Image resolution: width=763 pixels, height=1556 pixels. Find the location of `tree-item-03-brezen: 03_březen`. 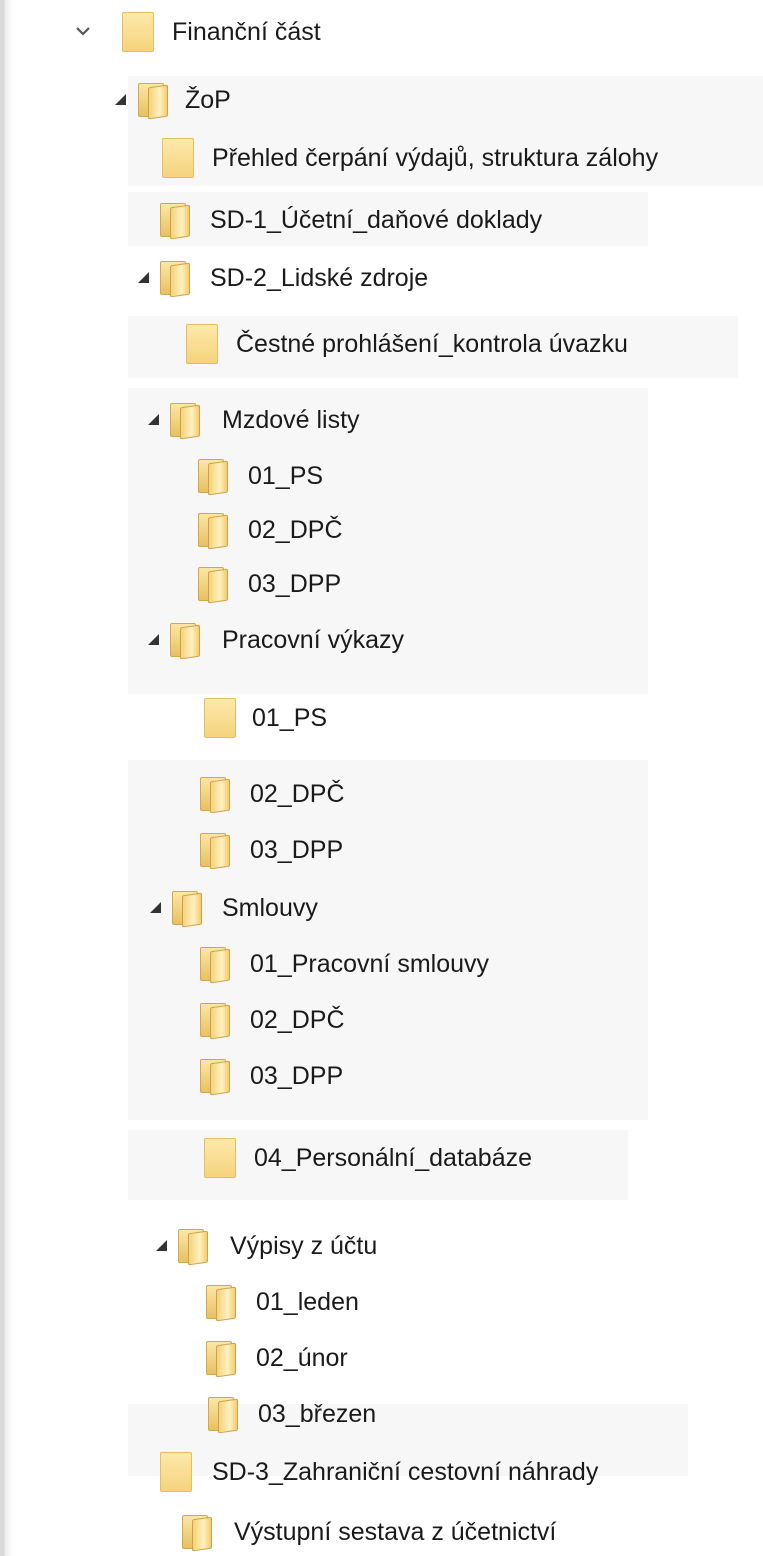

tree-item-03-brezen: 03_březen is located at coordinates (260, 1414).